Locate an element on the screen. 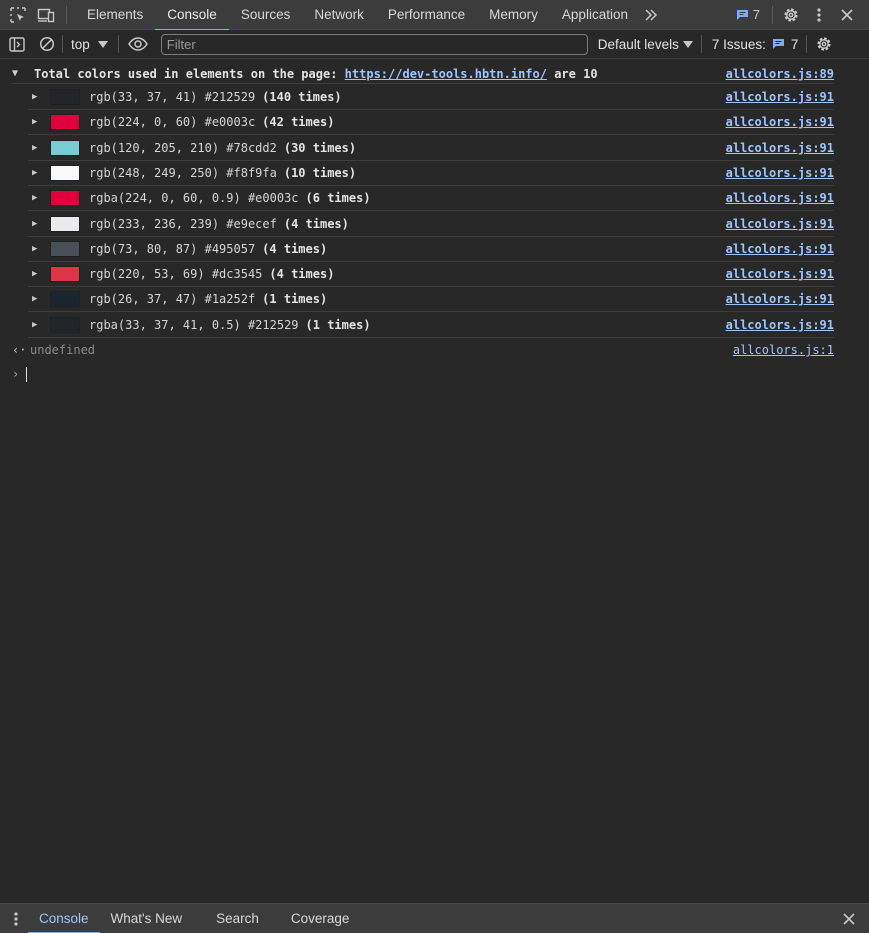  filter-input is located at coordinates (374, 44).